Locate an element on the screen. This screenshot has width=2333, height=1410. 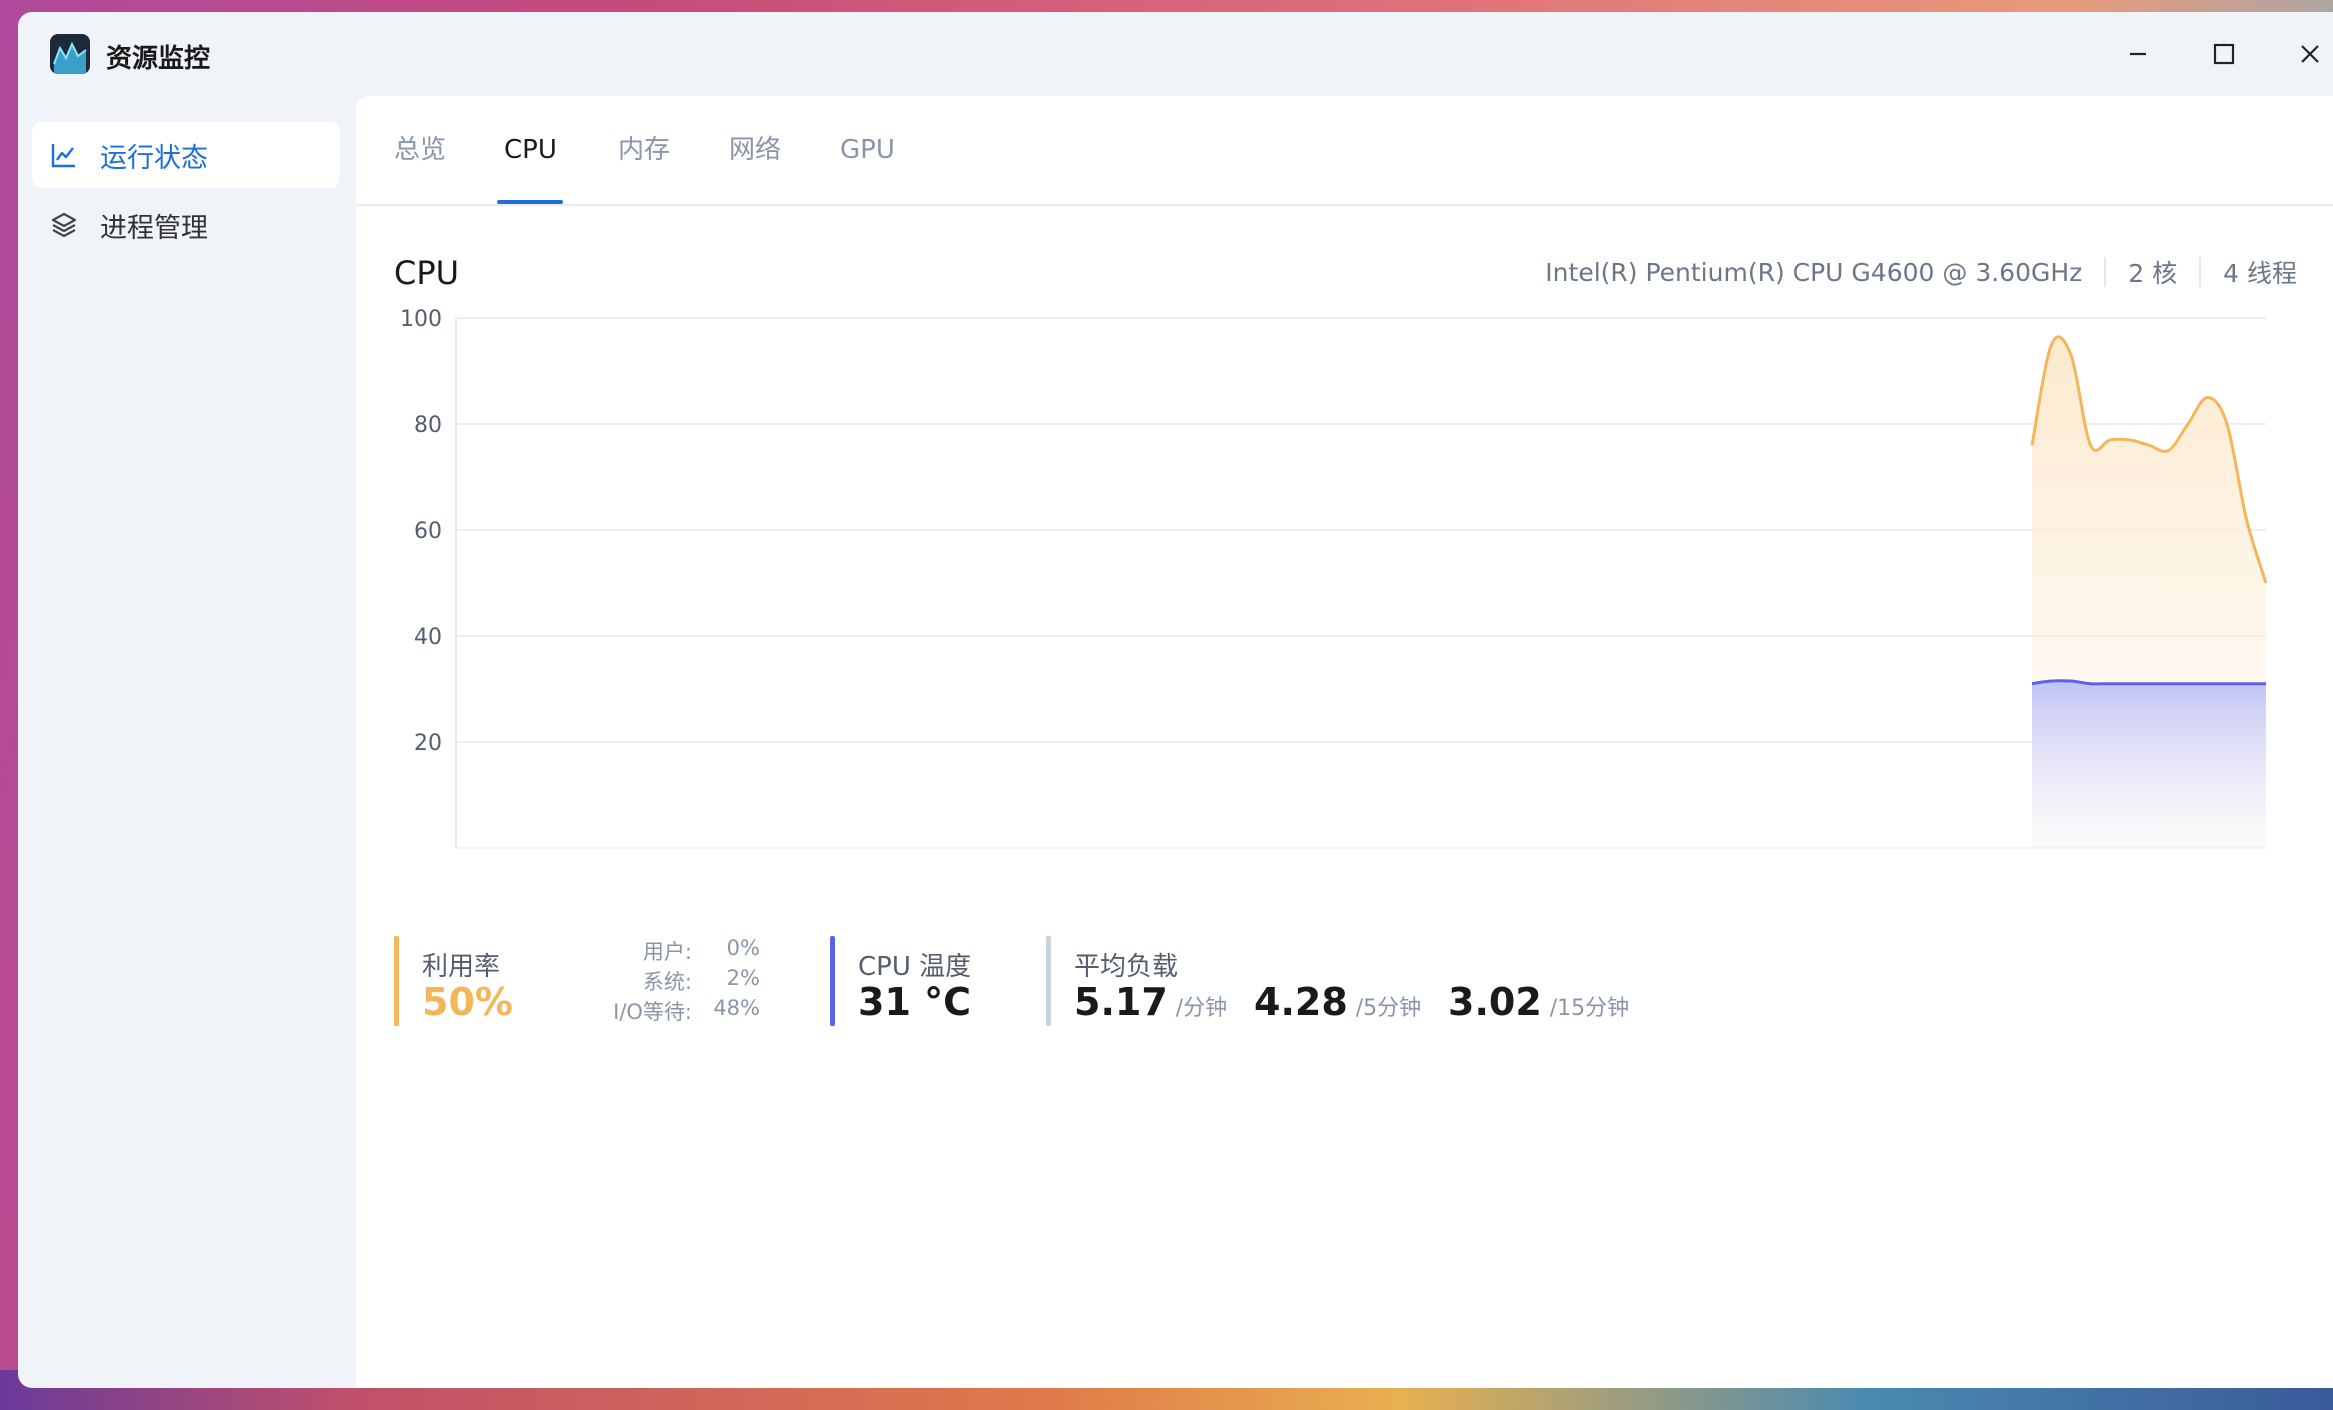
temperature-label: CPU 温度 is located at coordinates (915, 967).